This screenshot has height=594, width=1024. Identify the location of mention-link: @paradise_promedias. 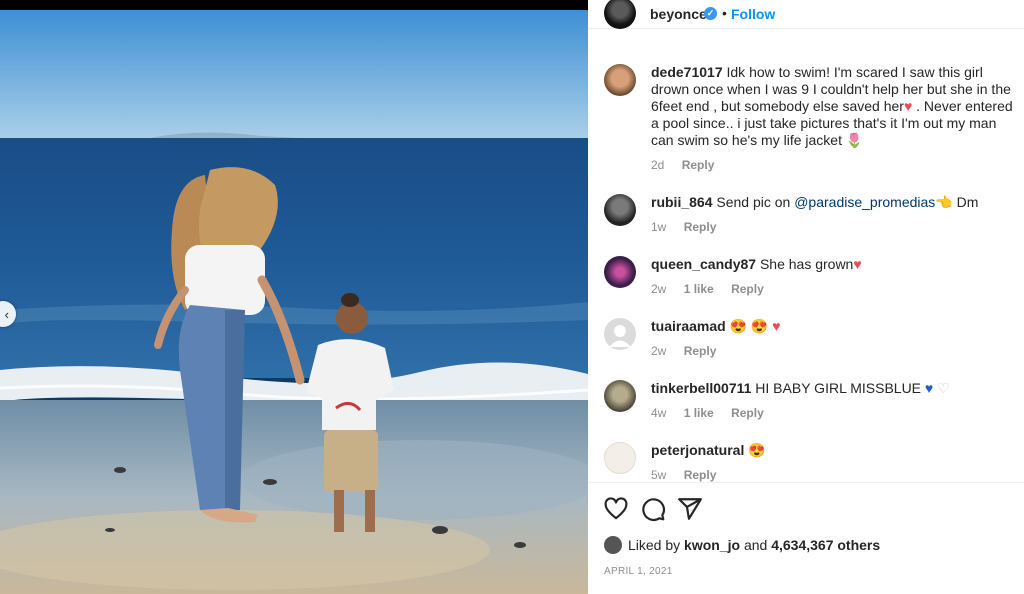
(864, 202).